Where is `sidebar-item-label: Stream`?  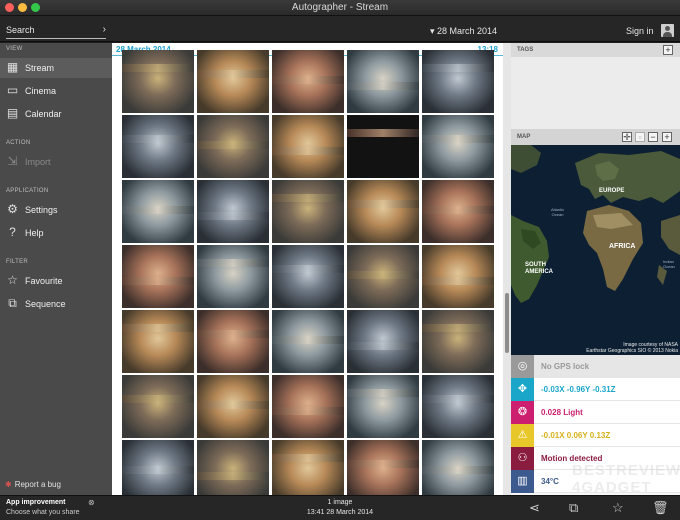 sidebar-item-label: Stream is located at coordinates (40, 68).